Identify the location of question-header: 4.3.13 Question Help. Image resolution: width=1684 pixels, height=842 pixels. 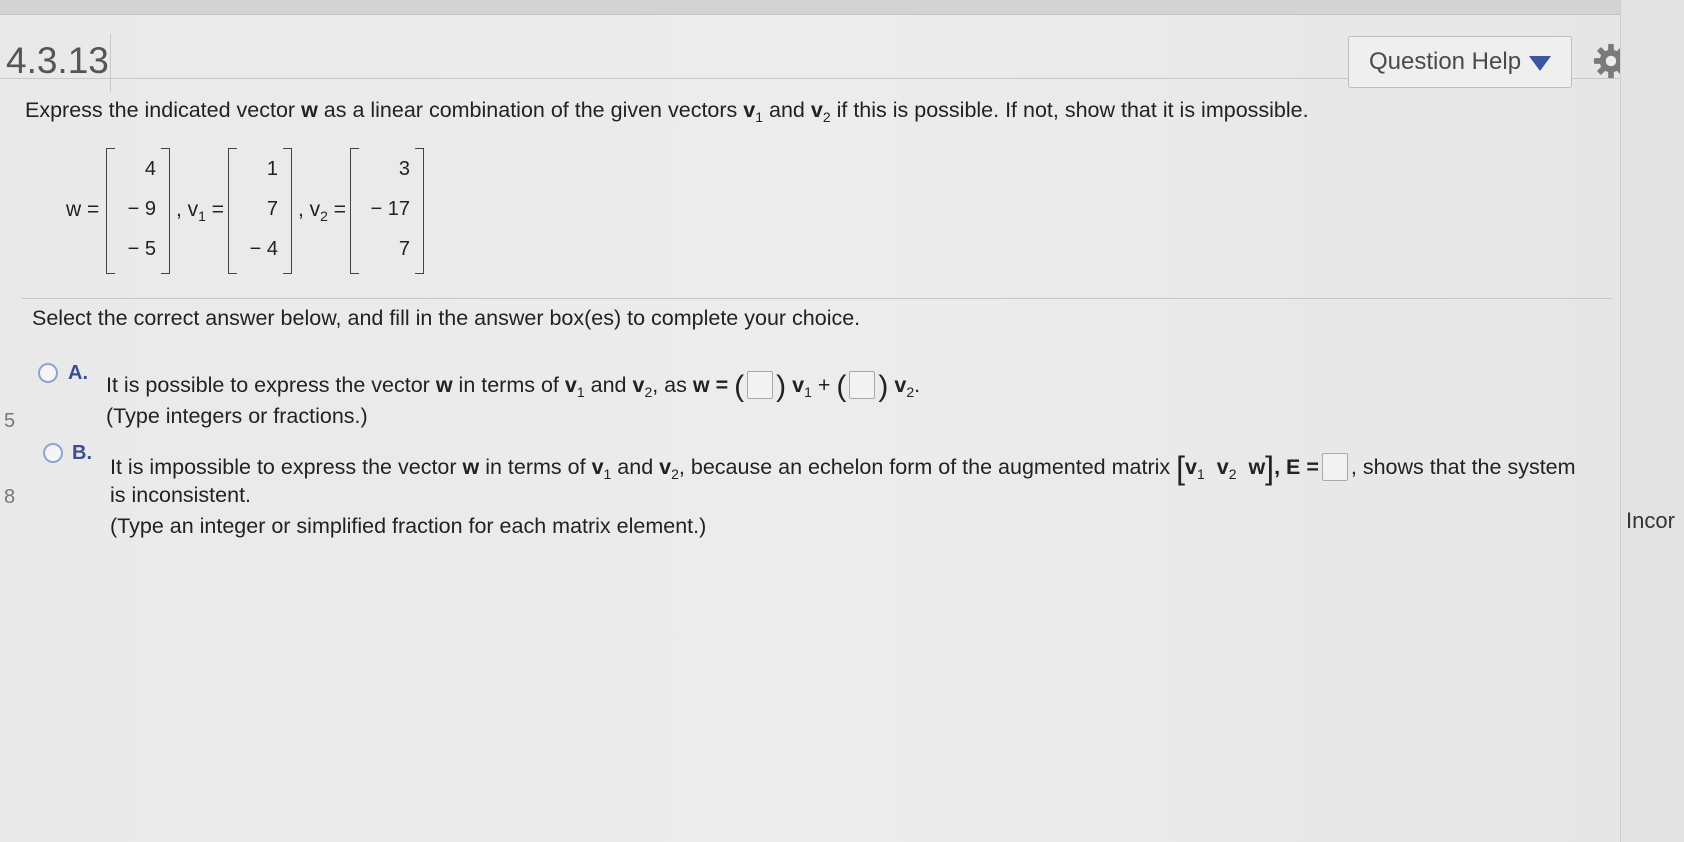
(825, 53).